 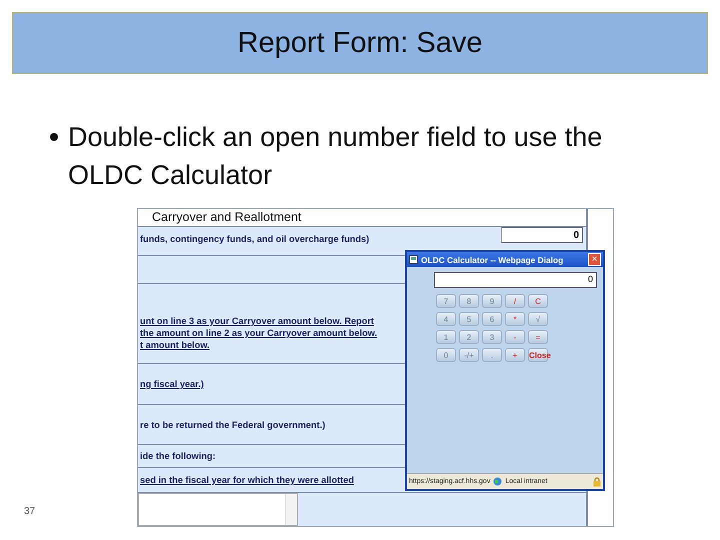 I want to click on calculator-key: 8, so click(x=469, y=301).